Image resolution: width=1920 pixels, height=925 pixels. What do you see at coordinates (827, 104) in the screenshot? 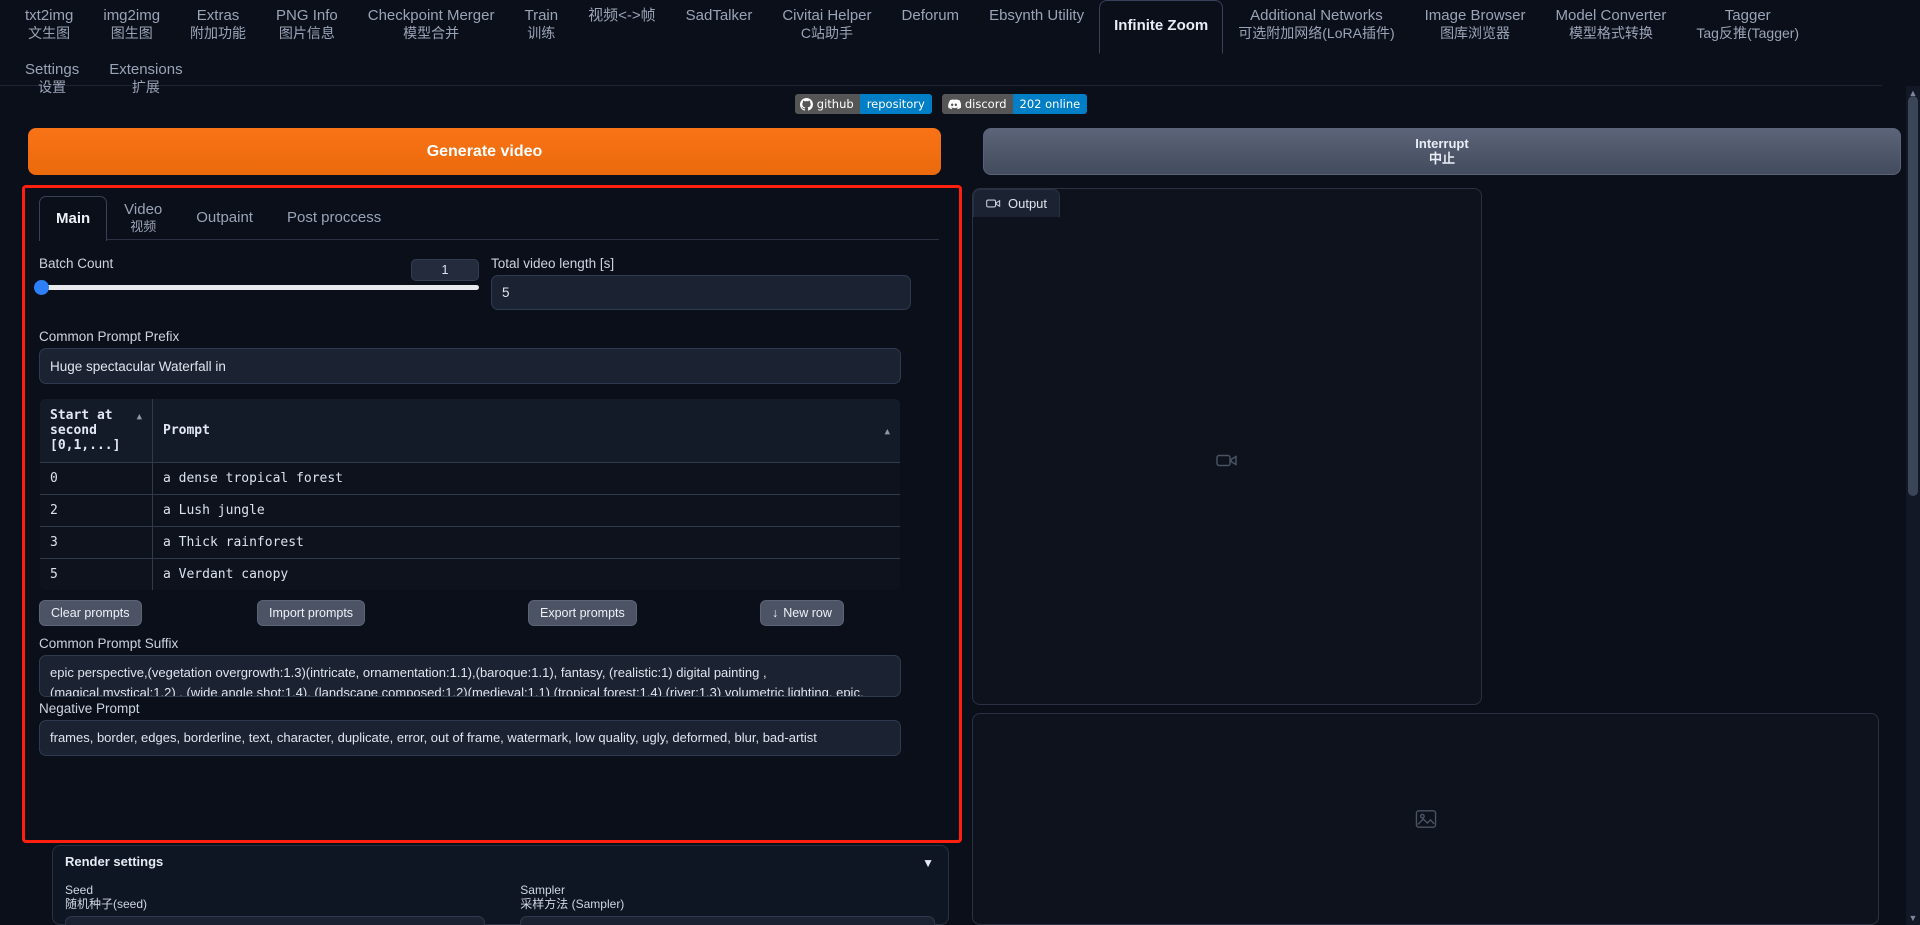
I see `github-badge-left: github` at bounding box center [827, 104].